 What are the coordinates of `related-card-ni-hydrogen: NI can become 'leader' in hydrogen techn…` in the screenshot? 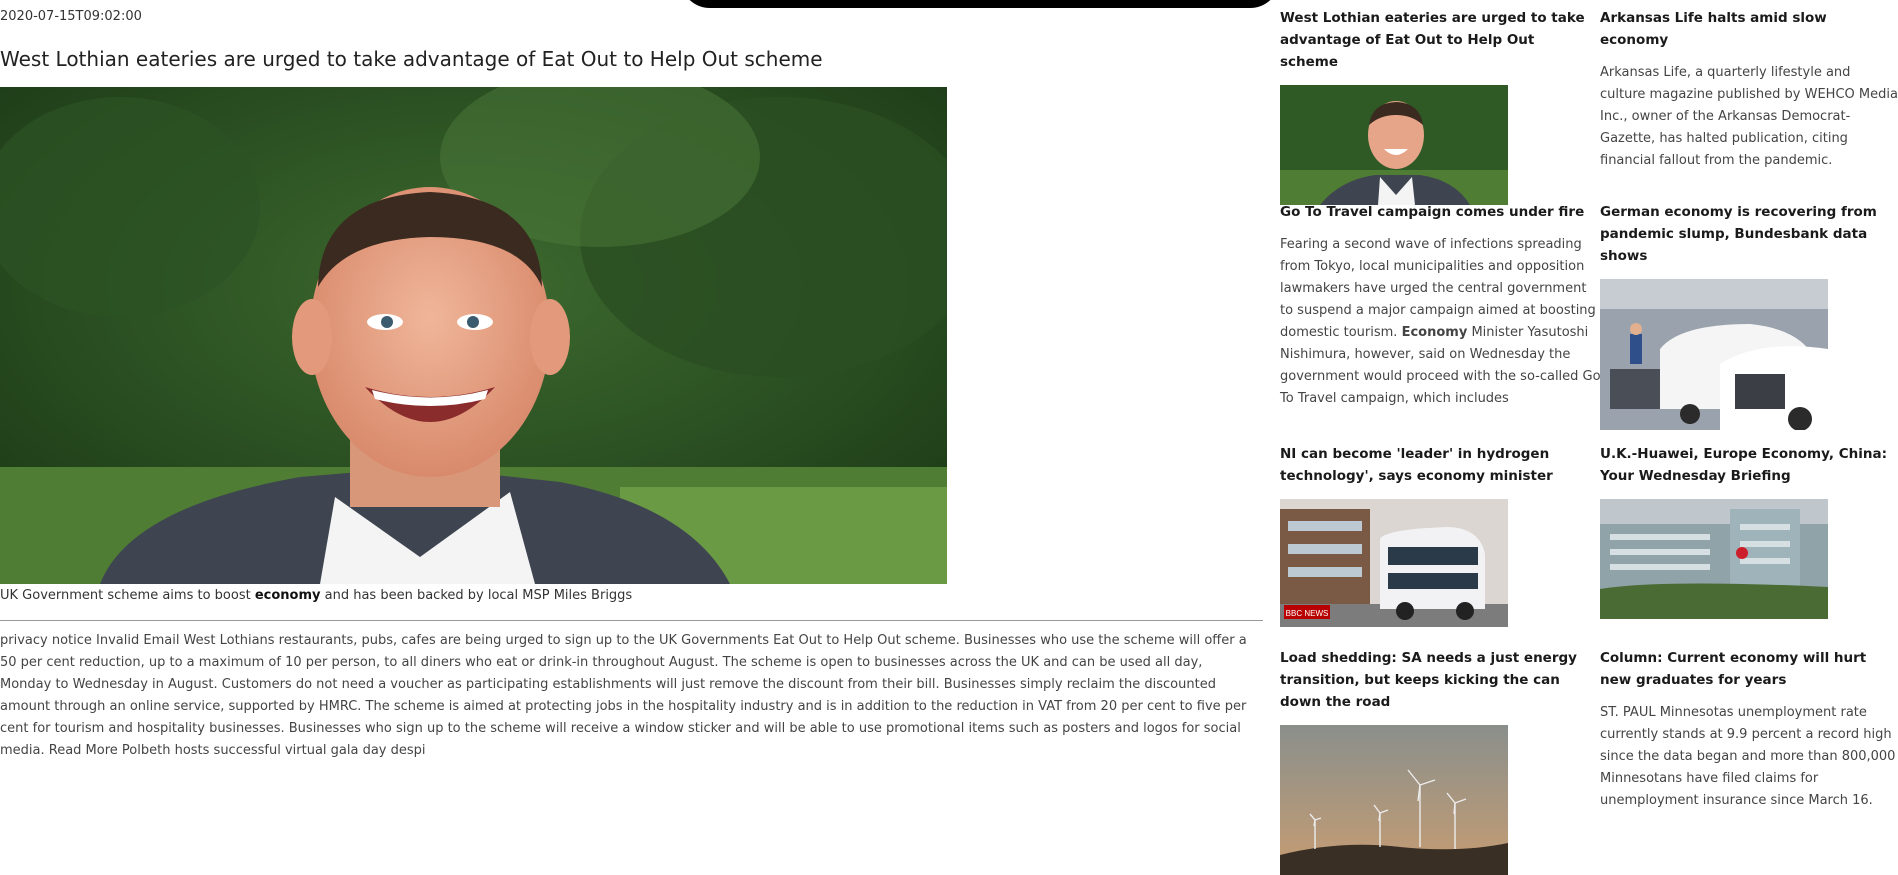 It's located at (1435, 535).